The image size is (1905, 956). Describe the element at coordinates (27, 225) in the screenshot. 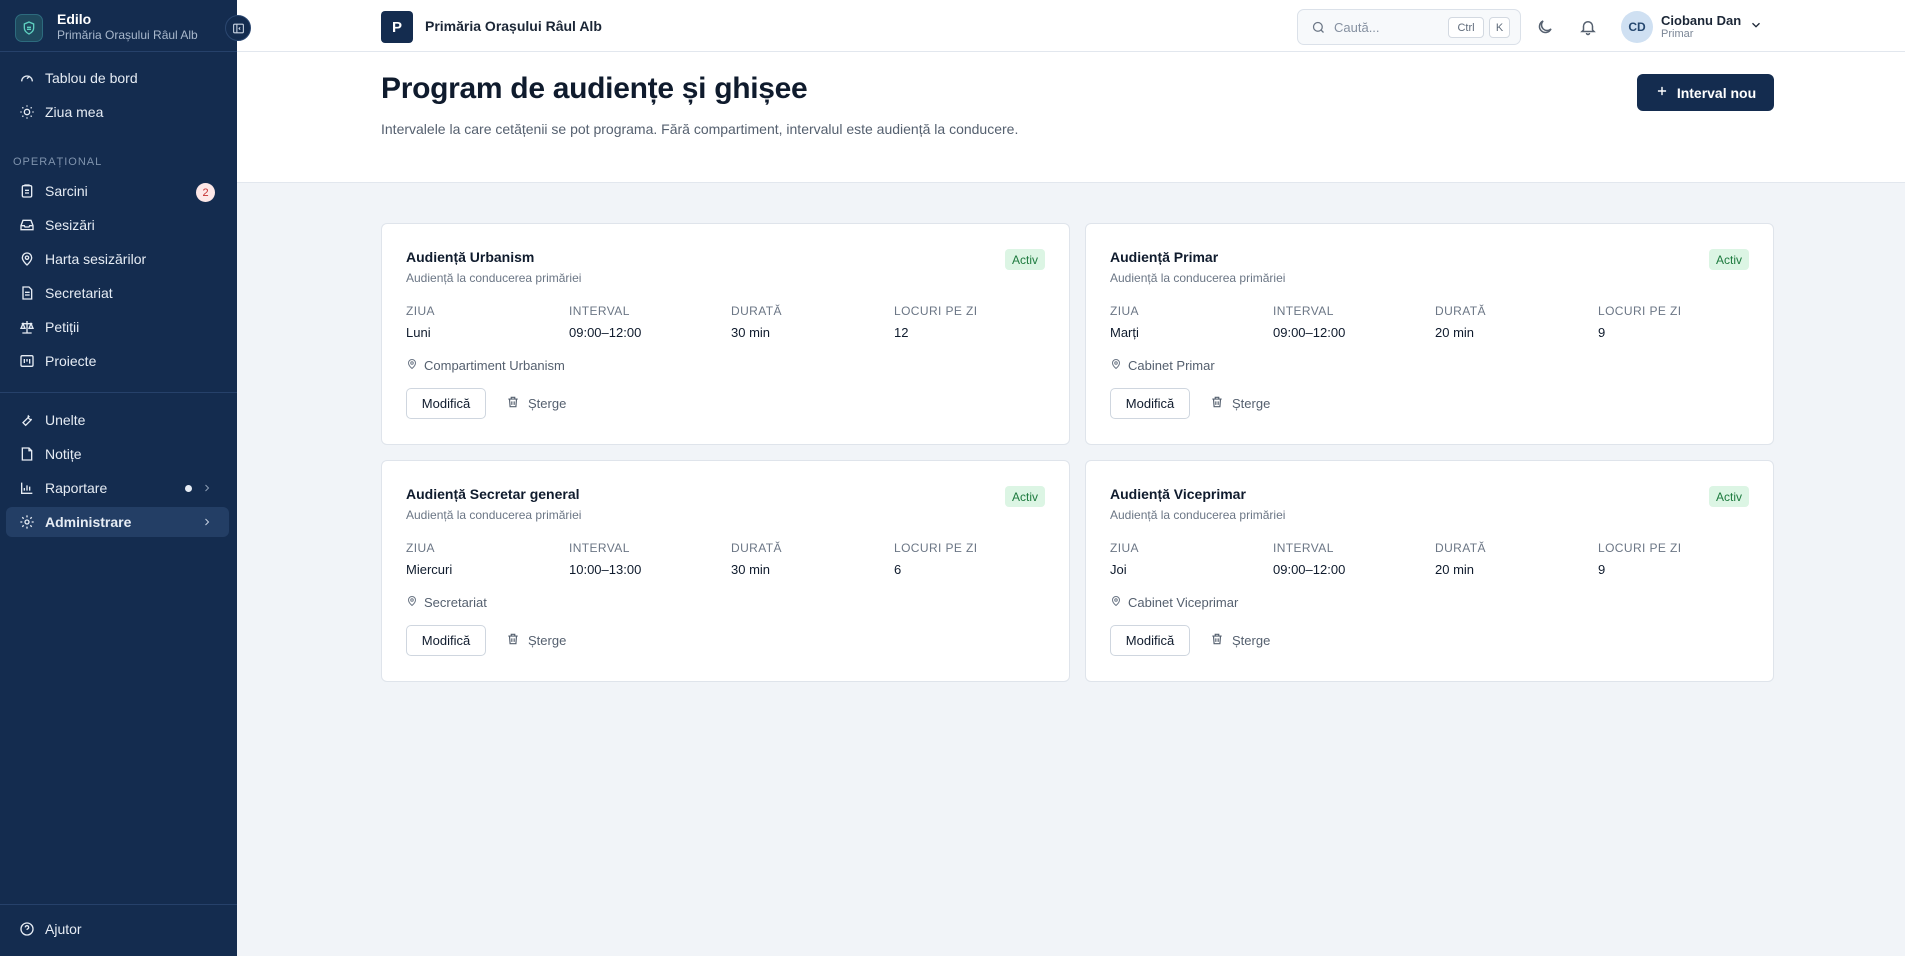

I see `inbox-icon` at that location.